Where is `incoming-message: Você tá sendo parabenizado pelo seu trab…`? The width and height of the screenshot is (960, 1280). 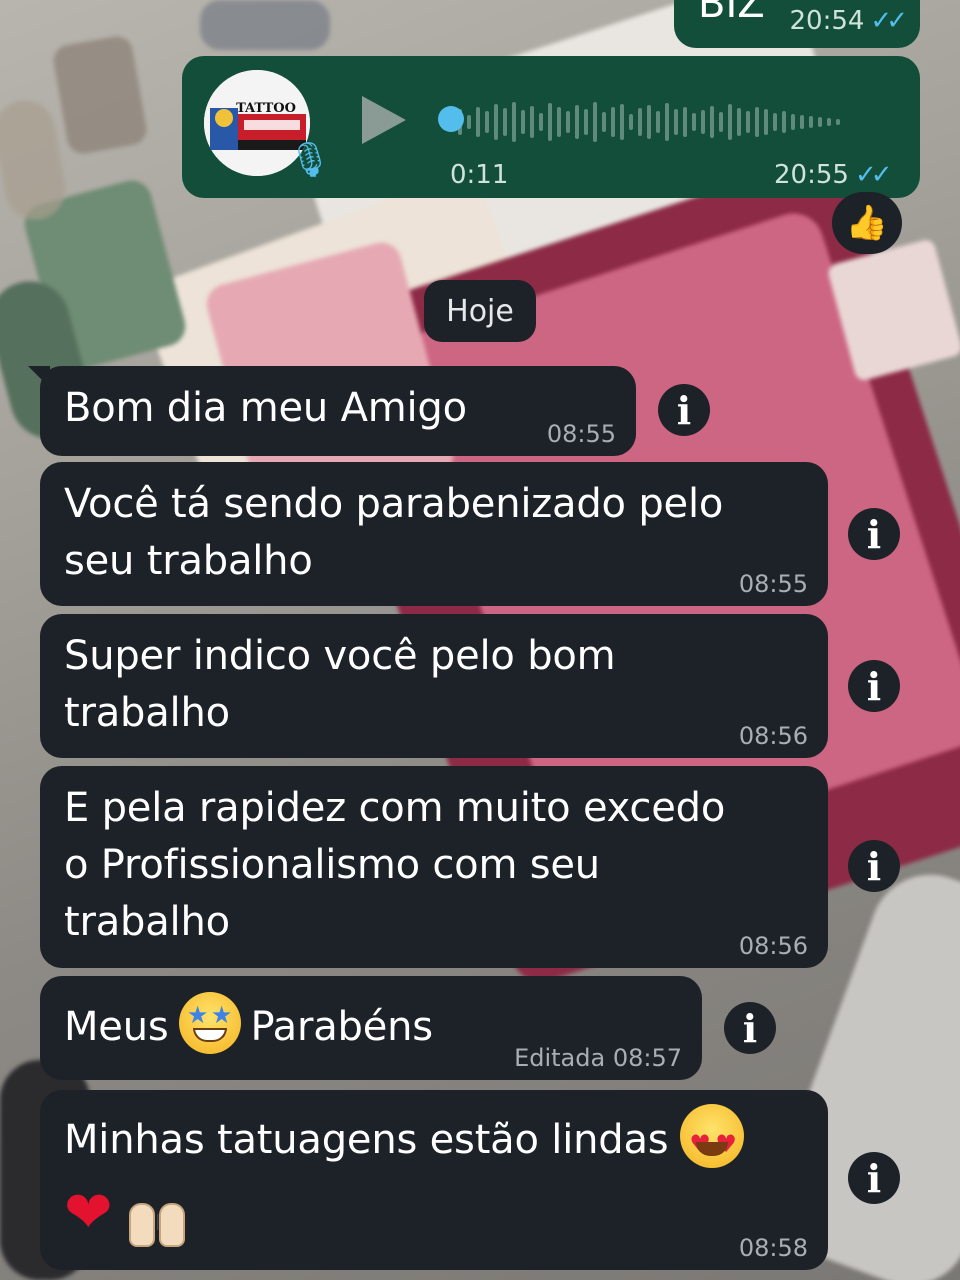
incoming-message: Você tá sendo parabenizado pelo seu trab… is located at coordinates (434, 534).